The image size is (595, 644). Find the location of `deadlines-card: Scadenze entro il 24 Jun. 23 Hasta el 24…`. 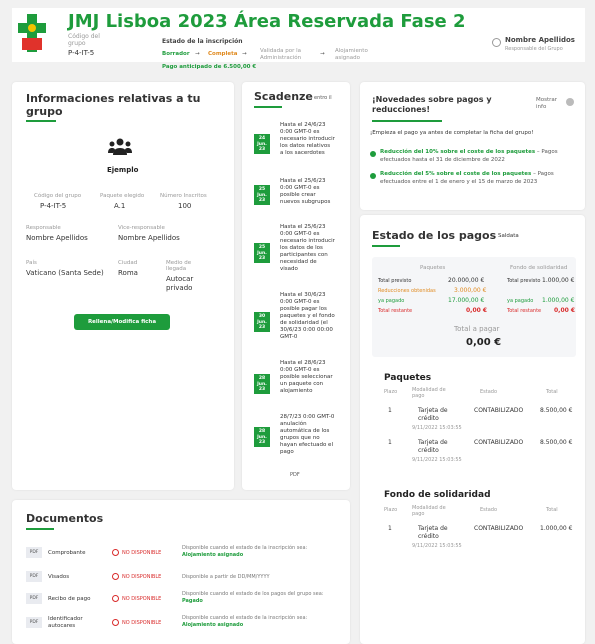

deadlines-card: Scadenze entro il 24 Jun. 23 Hasta el 24… is located at coordinates (296, 286).